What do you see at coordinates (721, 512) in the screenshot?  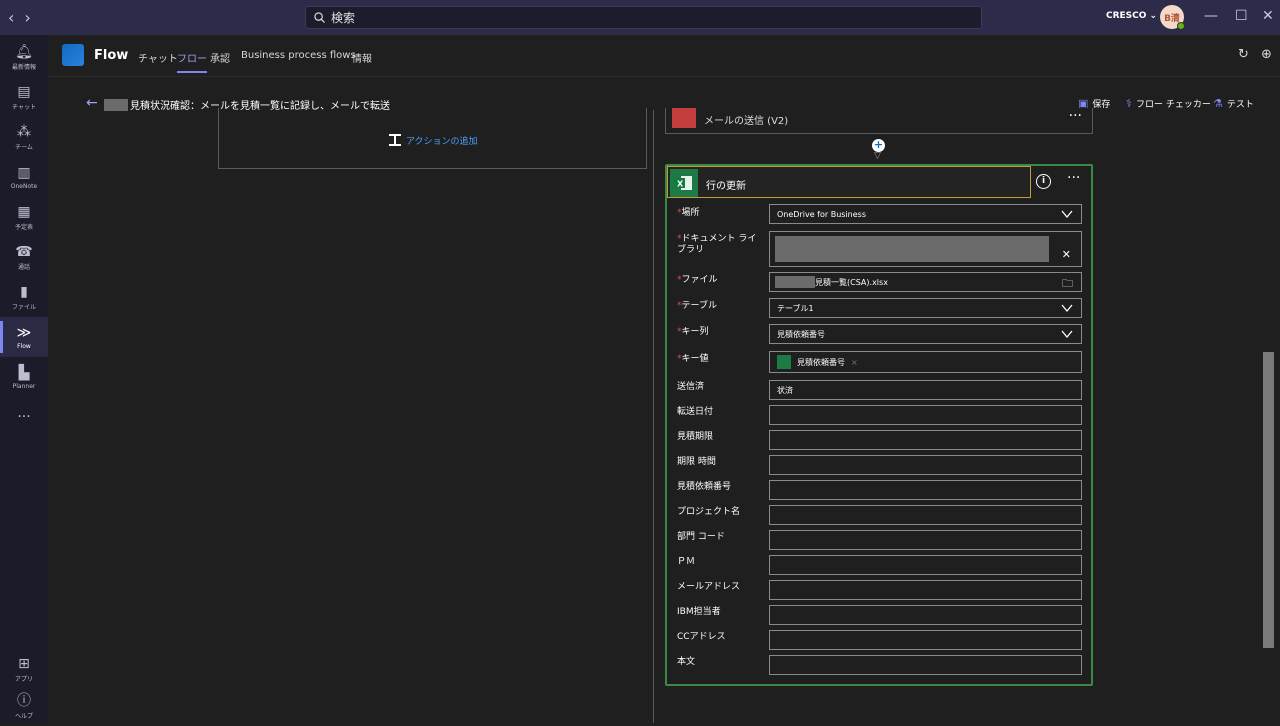 I see `field-label: プロジェクト名` at bounding box center [721, 512].